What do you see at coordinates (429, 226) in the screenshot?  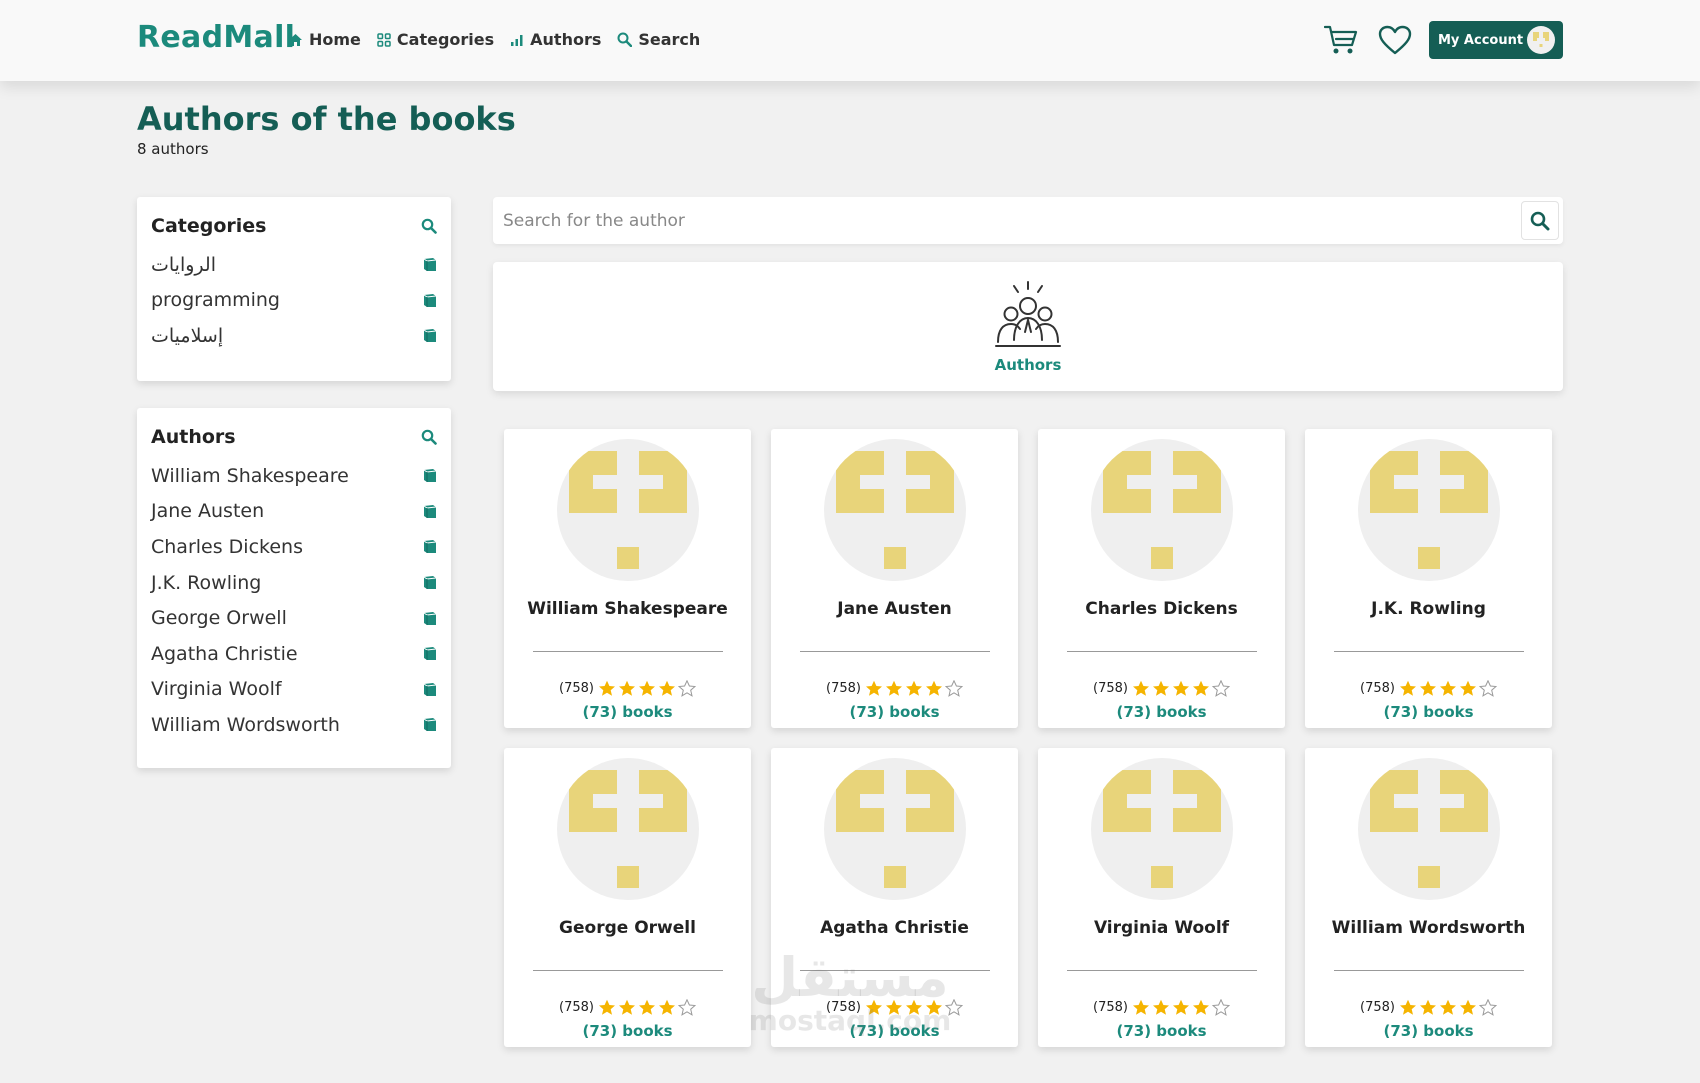 I see `categories-search-icon` at bounding box center [429, 226].